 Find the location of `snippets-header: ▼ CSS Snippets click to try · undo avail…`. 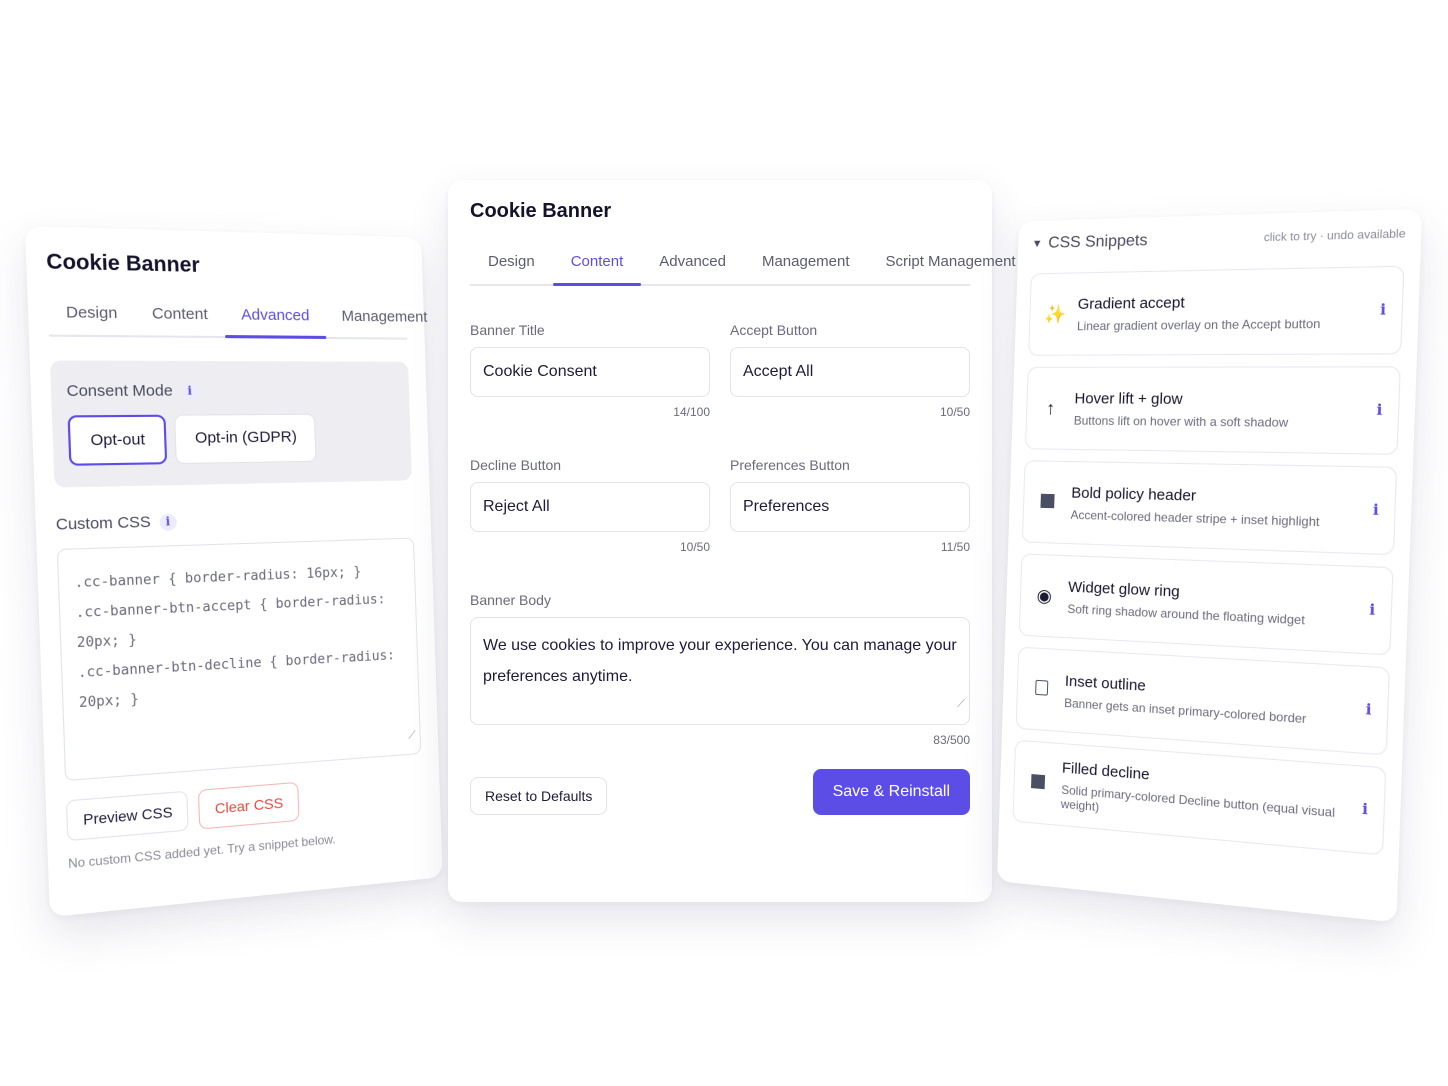

snippets-header: ▼ CSS Snippets click to try · undo avail… is located at coordinates (1219, 238).